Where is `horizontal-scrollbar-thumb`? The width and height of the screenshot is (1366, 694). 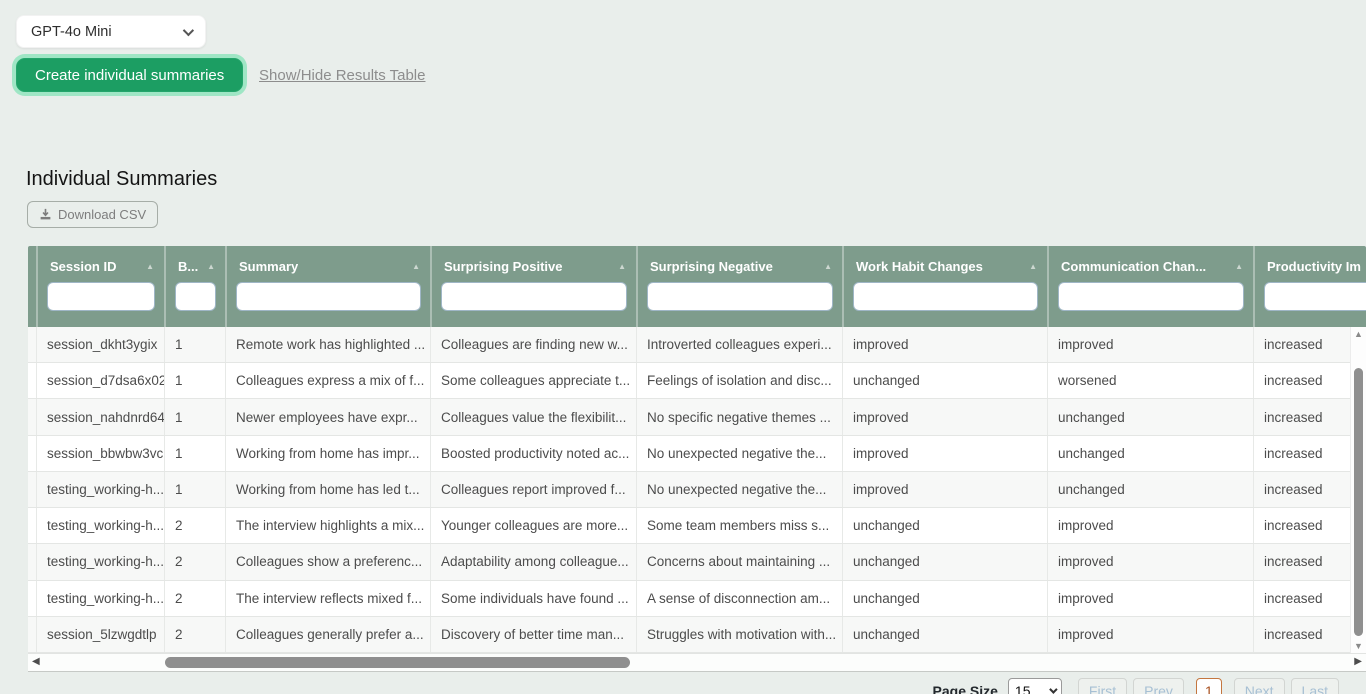 horizontal-scrollbar-thumb is located at coordinates (397, 662).